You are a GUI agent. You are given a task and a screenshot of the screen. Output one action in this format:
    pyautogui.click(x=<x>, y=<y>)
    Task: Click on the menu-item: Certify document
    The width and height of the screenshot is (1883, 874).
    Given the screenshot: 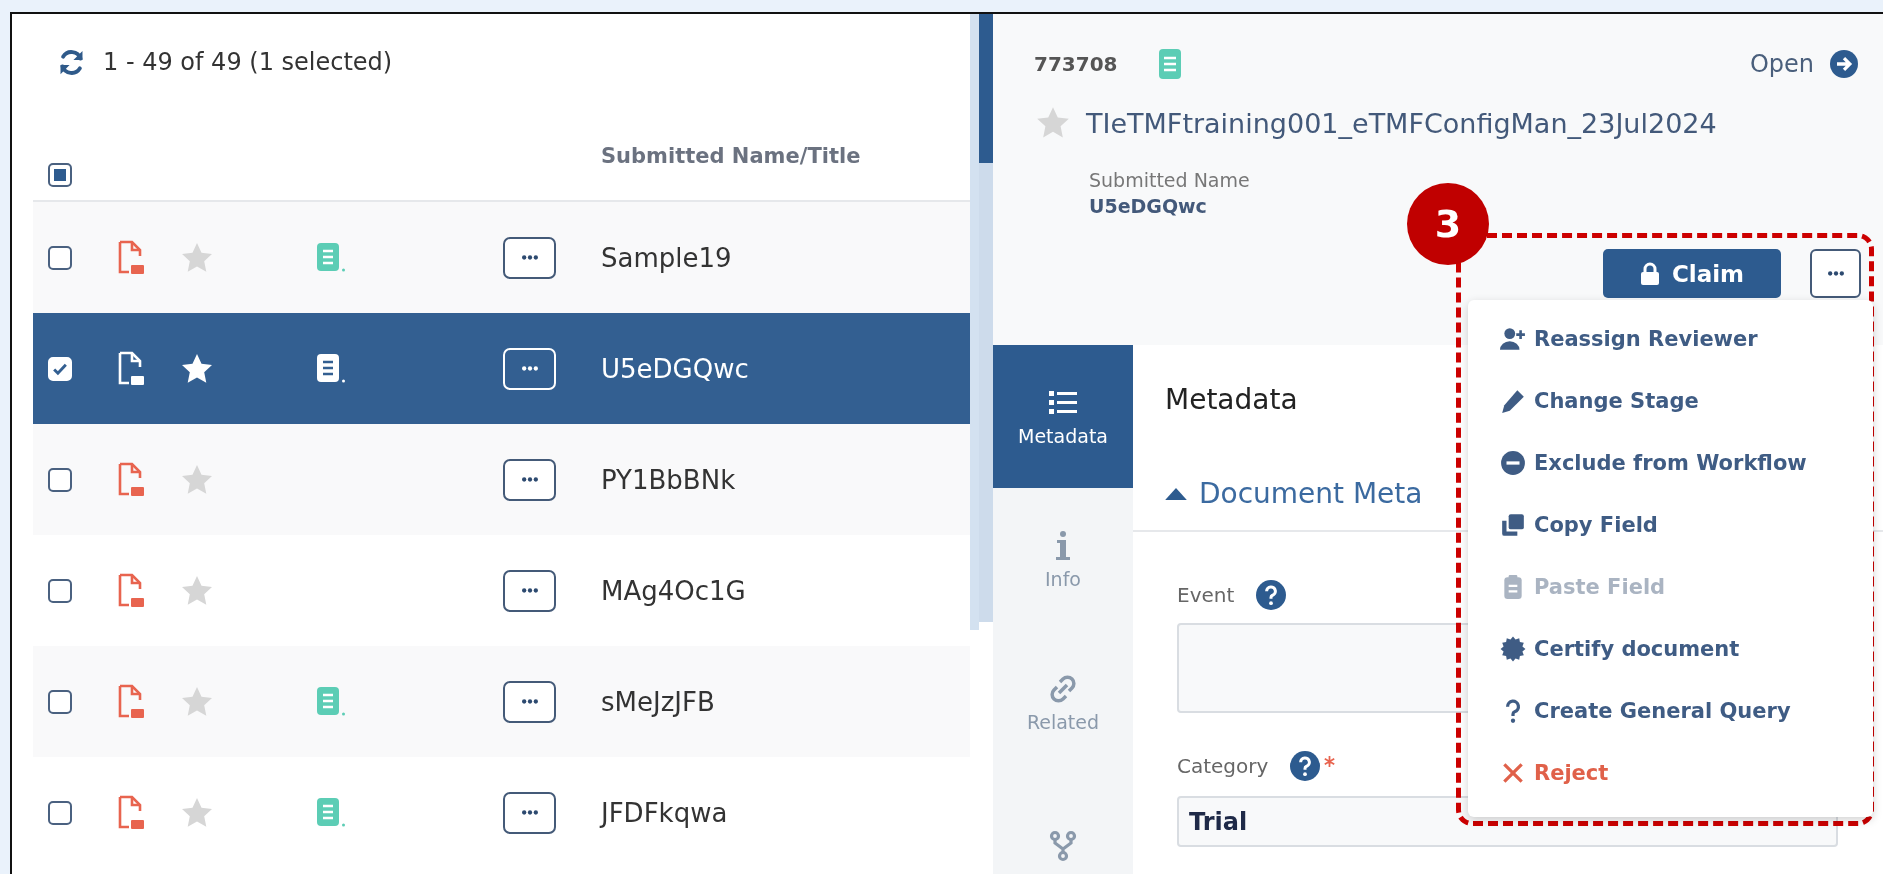 What is the action you would take?
    pyautogui.click(x=1670, y=649)
    